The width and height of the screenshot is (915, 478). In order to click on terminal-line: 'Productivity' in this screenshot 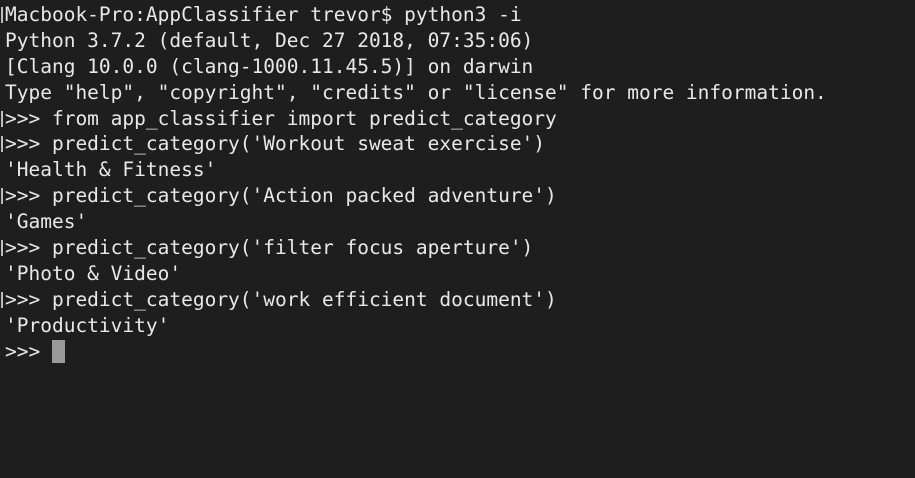, I will do `click(460, 326)`.